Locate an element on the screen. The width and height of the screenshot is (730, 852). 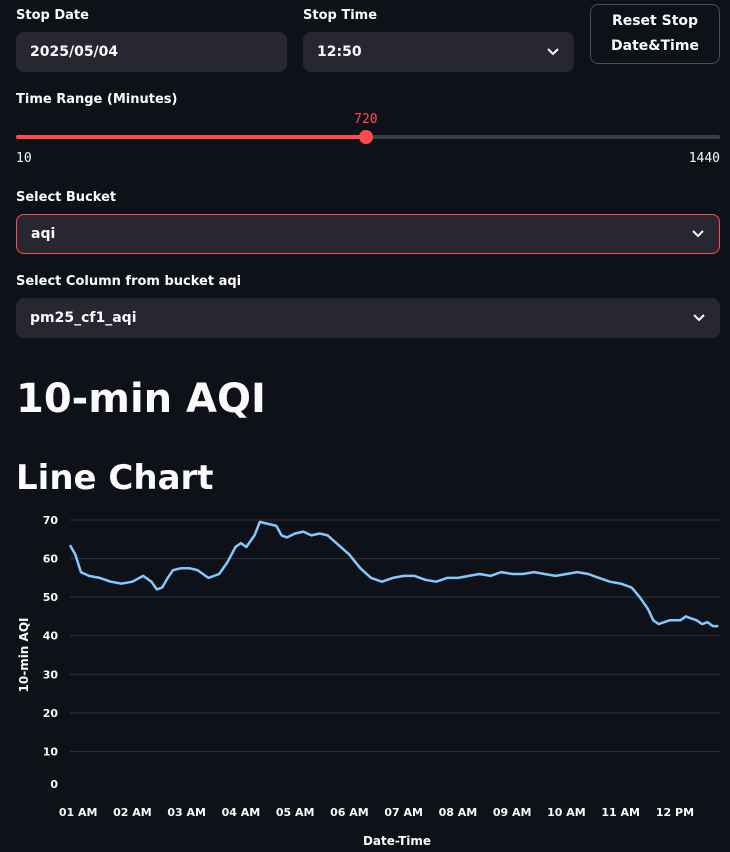
x-tick-label: 07 AM is located at coordinates (403, 812).